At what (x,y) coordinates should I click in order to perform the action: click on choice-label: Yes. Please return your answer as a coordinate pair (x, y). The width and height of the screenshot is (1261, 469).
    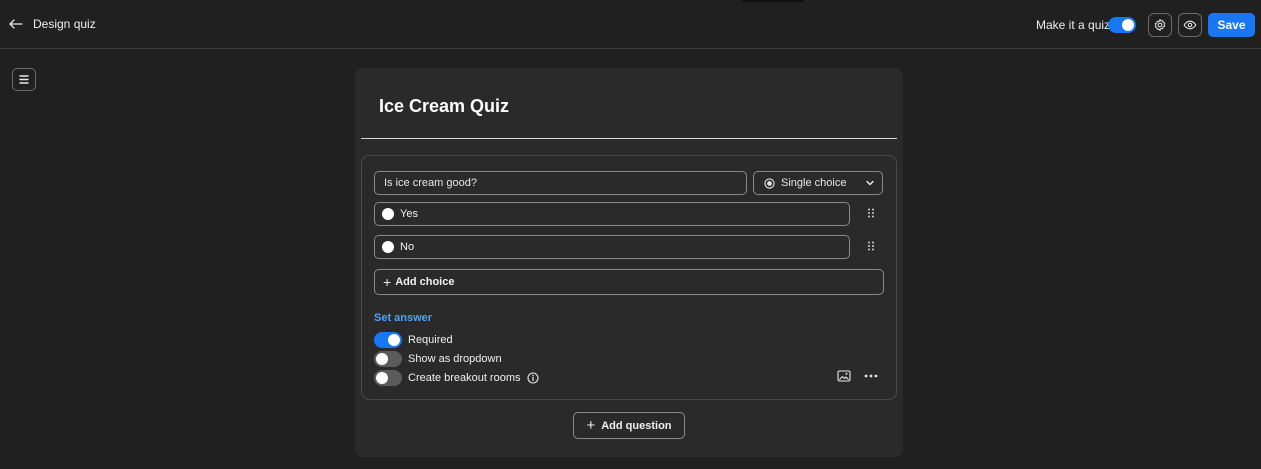
    Looking at the image, I should click on (409, 214).